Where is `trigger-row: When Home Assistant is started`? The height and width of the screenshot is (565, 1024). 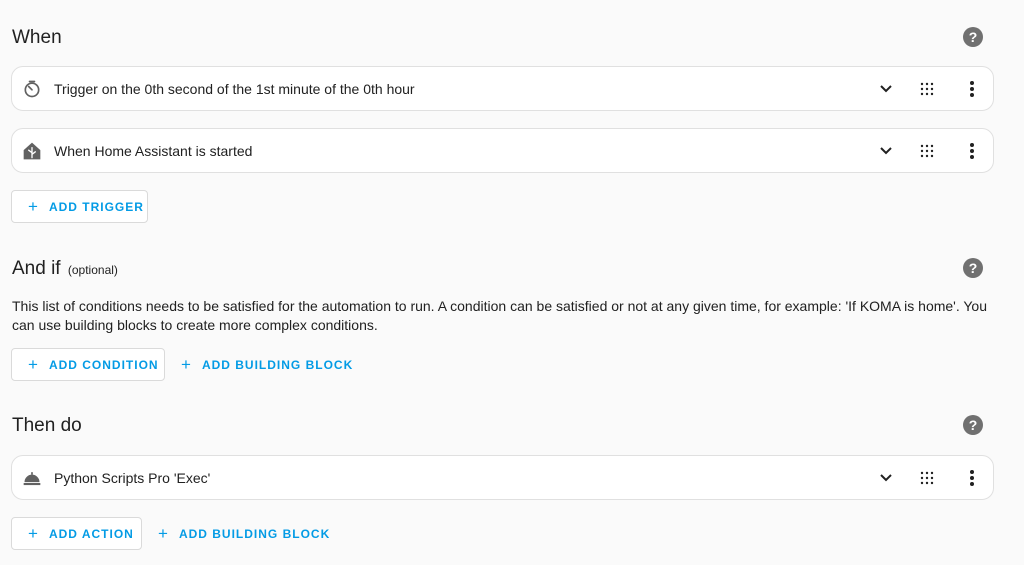
trigger-row: When Home Assistant is started is located at coordinates (502, 150).